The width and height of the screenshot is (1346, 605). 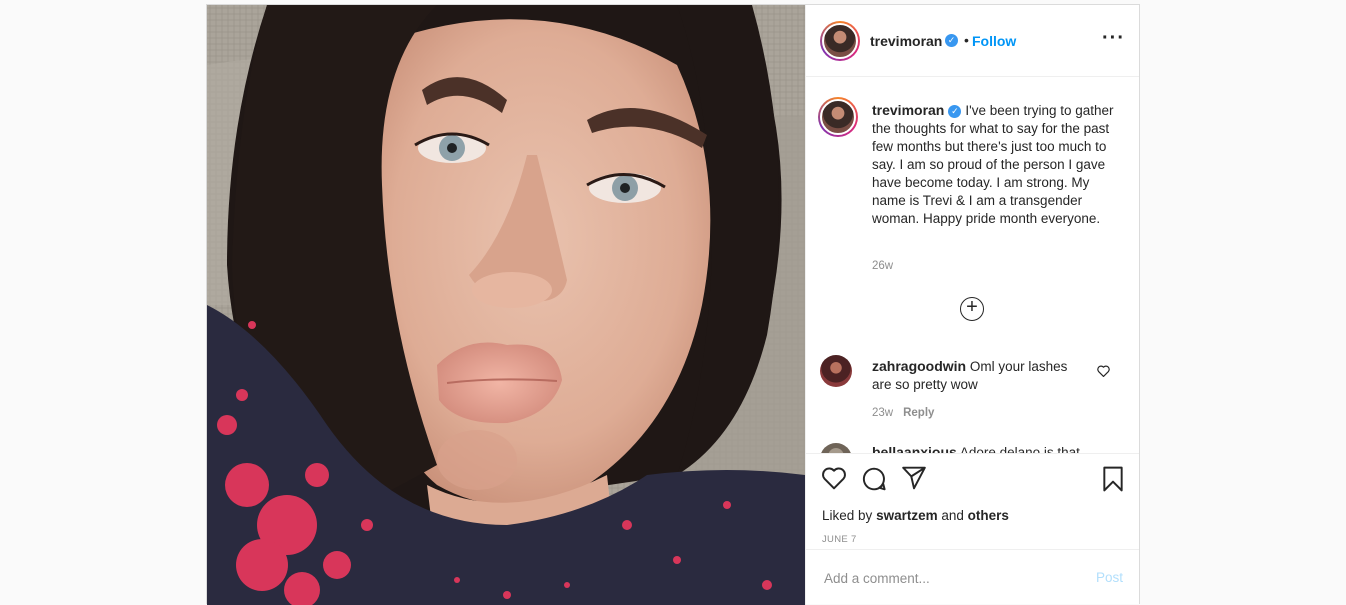 I want to click on comment-username: bellaanxious, so click(x=914, y=448).